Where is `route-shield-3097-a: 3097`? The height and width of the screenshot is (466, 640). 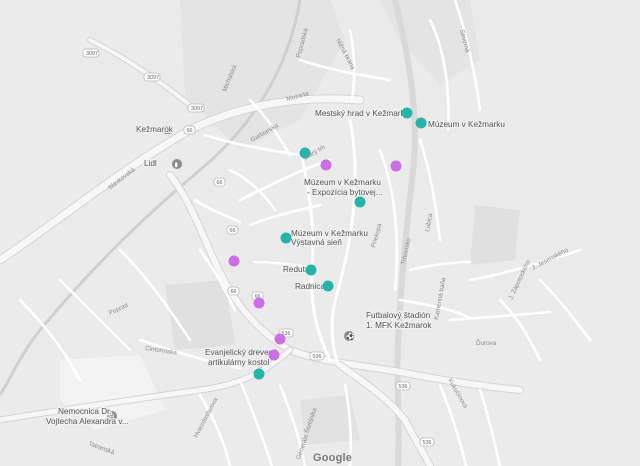 route-shield-3097-a: 3097 is located at coordinates (91, 53).